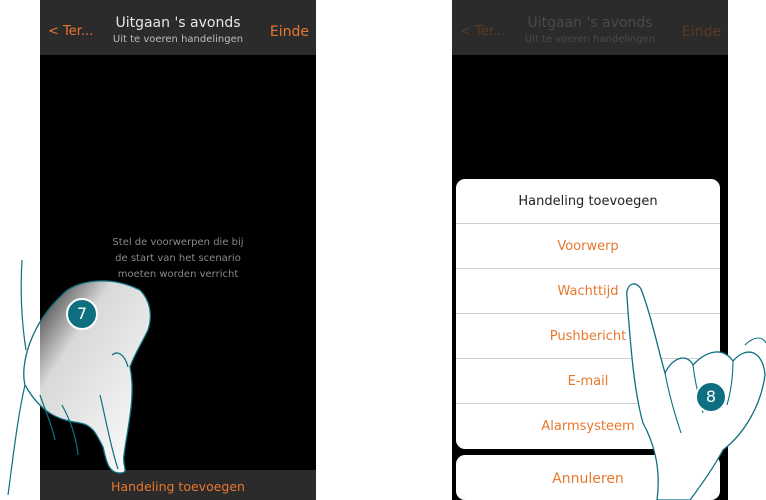 This screenshot has width=766, height=500. Describe the element at coordinates (82, 314) in the screenshot. I see `step-badge: 7` at that location.